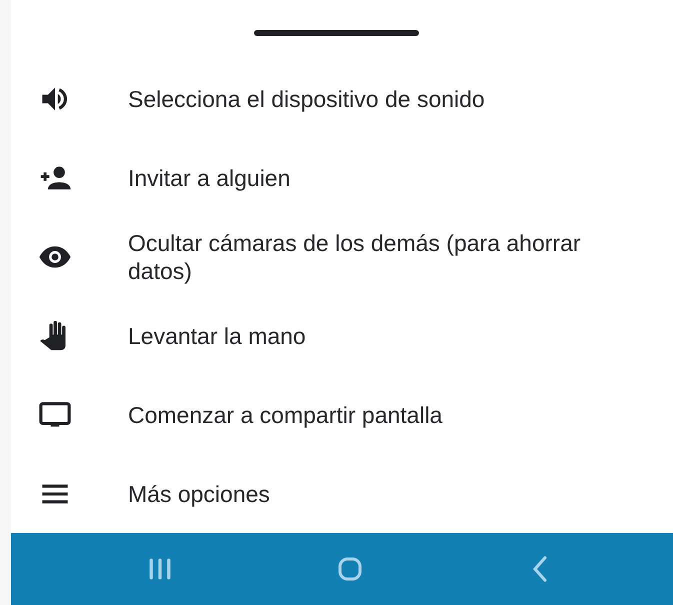 The height and width of the screenshot is (605, 673). Describe the element at coordinates (209, 178) in the screenshot. I see `menu-item: Invitar a alguien` at that location.